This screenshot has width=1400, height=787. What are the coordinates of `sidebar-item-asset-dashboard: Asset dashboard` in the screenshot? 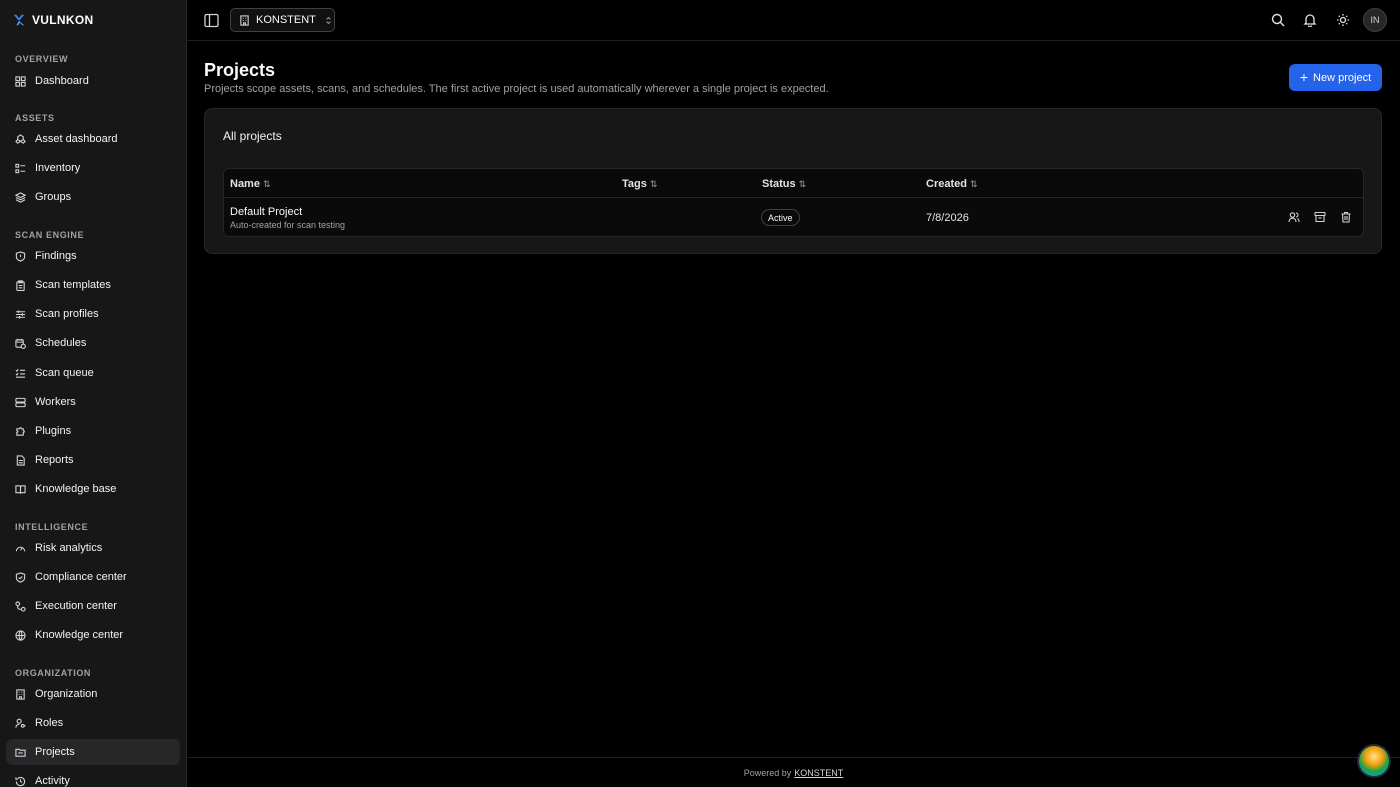 It's located at (93, 139).